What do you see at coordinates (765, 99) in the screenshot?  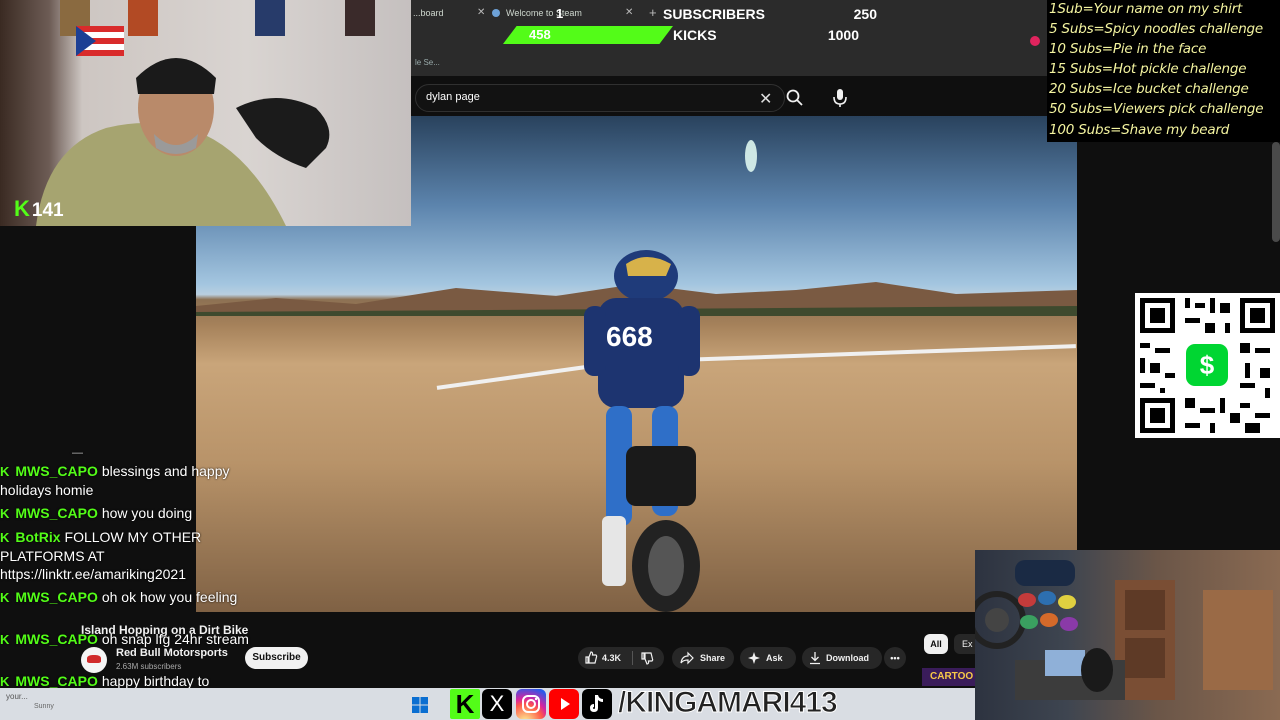 I see `clear-search-icon: ✕` at bounding box center [765, 99].